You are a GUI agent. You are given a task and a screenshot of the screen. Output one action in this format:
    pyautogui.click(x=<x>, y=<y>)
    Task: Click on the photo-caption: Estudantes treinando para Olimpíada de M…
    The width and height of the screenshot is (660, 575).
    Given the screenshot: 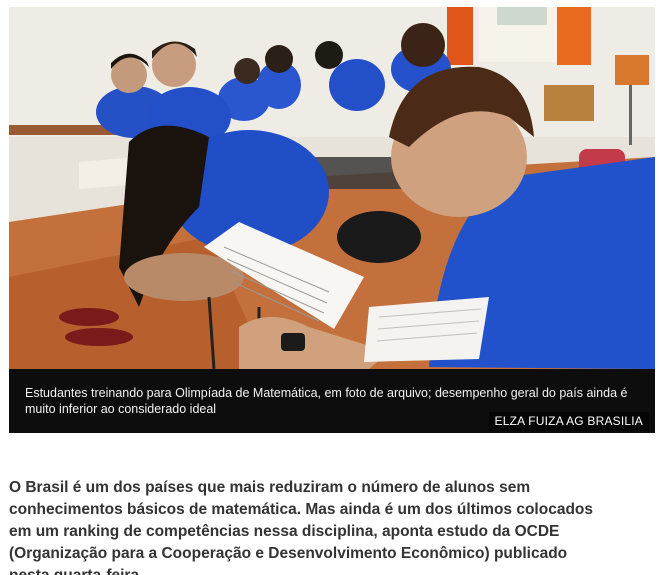 What is the action you would take?
    pyautogui.click(x=326, y=401)
    